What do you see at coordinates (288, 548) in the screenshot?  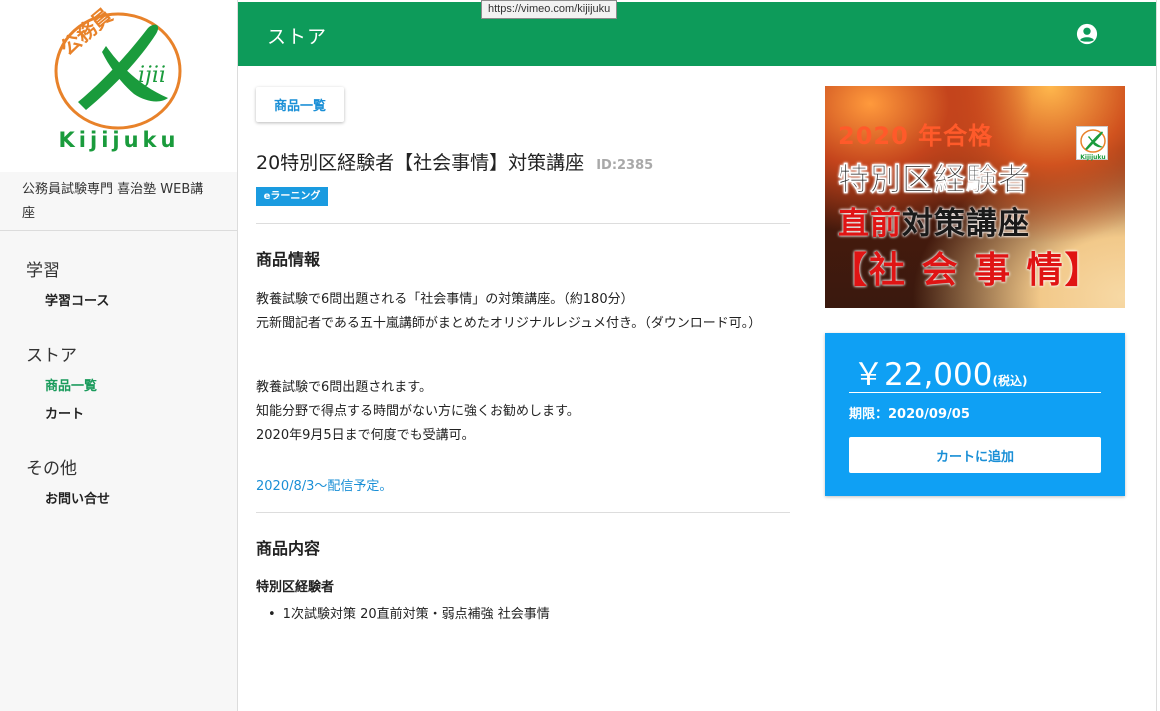 I see `product-contents-heading: 商品内容` at bounding box center [288, 548].